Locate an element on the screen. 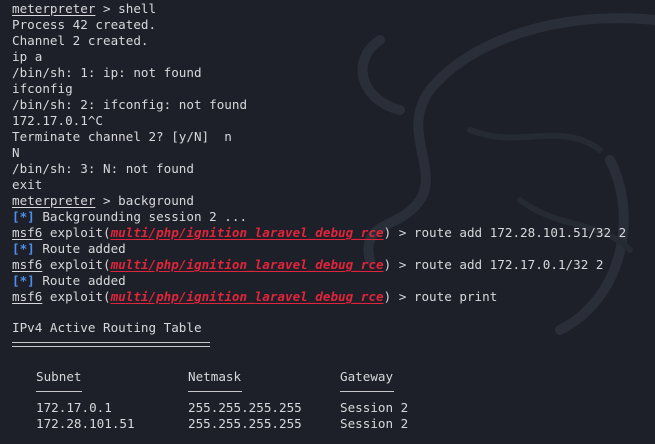 Image resolution: width=655 pixels, height=444 pixels. output-text: 172.17.0.1^C is located at coordinates (57, 120).